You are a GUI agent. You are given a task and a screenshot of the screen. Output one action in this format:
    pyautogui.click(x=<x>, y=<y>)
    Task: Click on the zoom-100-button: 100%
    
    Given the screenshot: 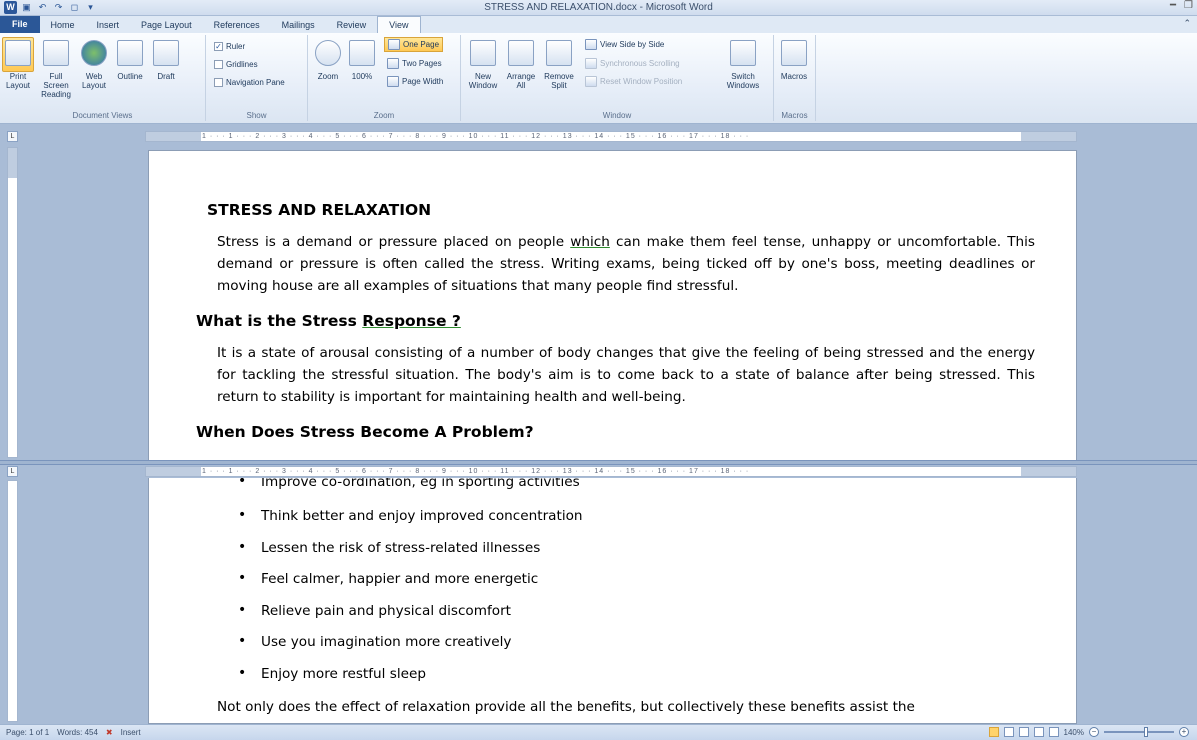 What is the action you would take?
    pyautogui.click(x=362, y=59)
    